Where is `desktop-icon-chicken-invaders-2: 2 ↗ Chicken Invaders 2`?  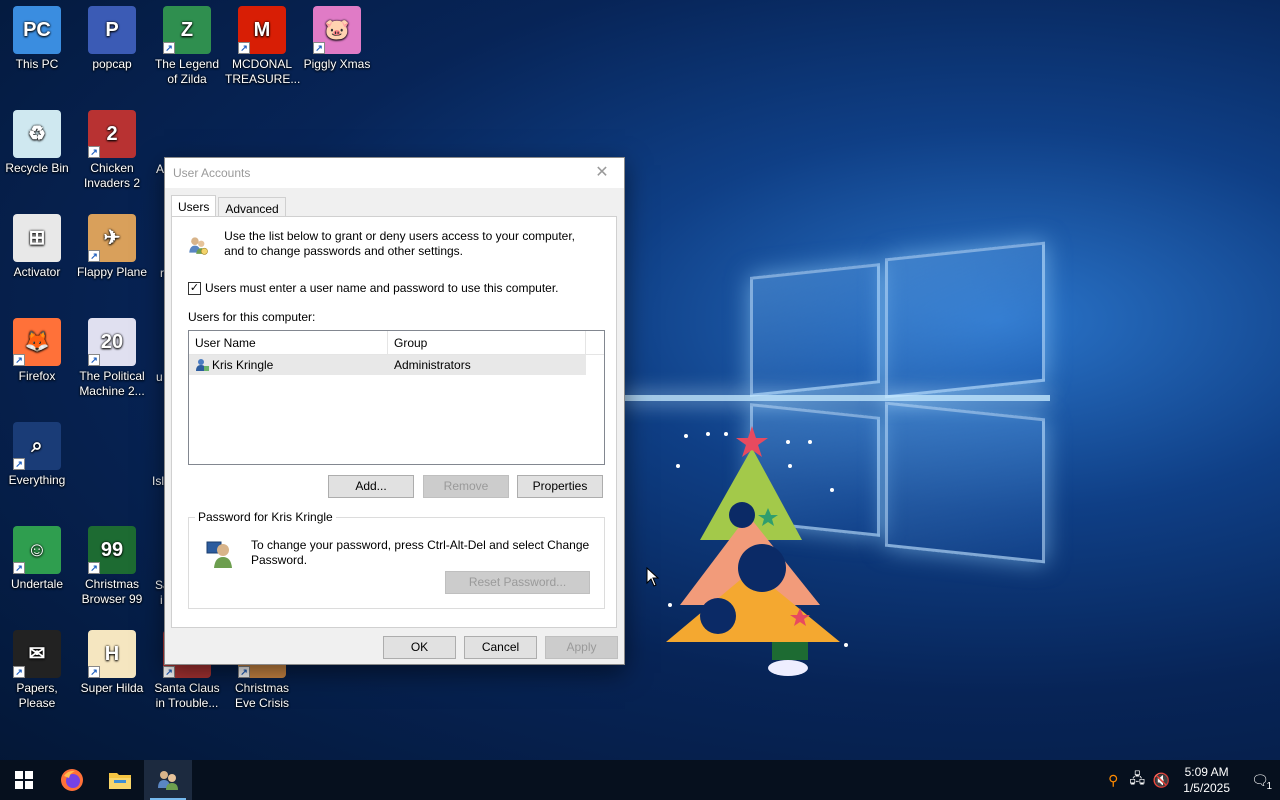 desktop-icon-chicken-invaders-2: 2 ↗ Chicken Invaders 2 is located at coordinates (112, 150).